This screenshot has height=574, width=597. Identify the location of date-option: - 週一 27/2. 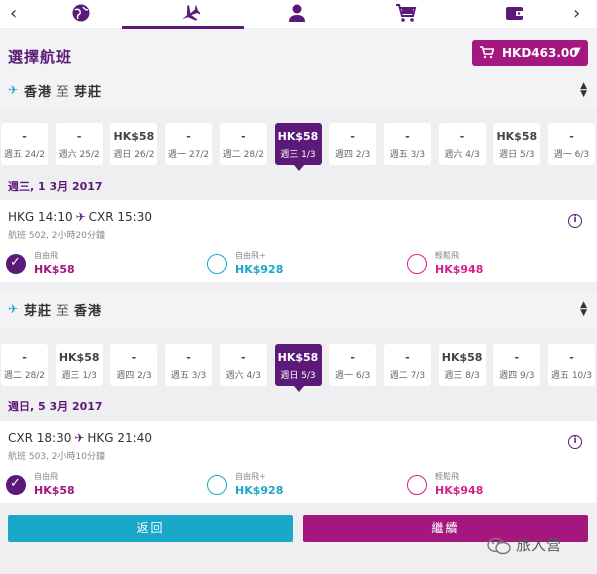
(189, 144).